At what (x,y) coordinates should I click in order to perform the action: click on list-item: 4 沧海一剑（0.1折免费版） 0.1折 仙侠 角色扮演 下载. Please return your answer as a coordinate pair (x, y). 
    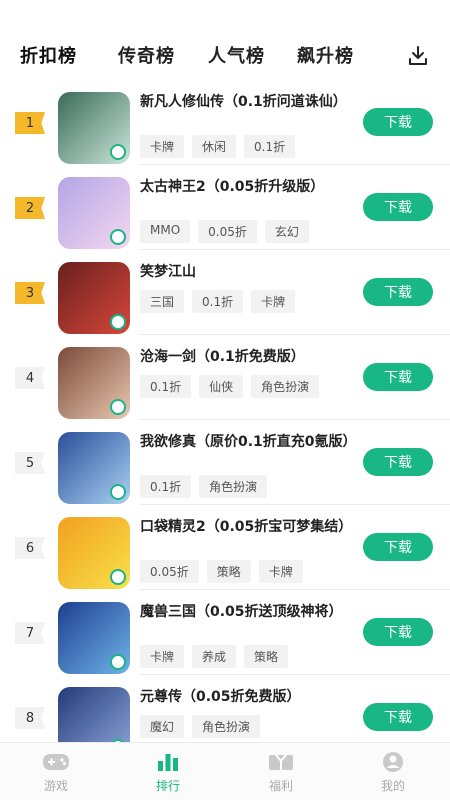
    Looking at the image, I should click on (225, 377).